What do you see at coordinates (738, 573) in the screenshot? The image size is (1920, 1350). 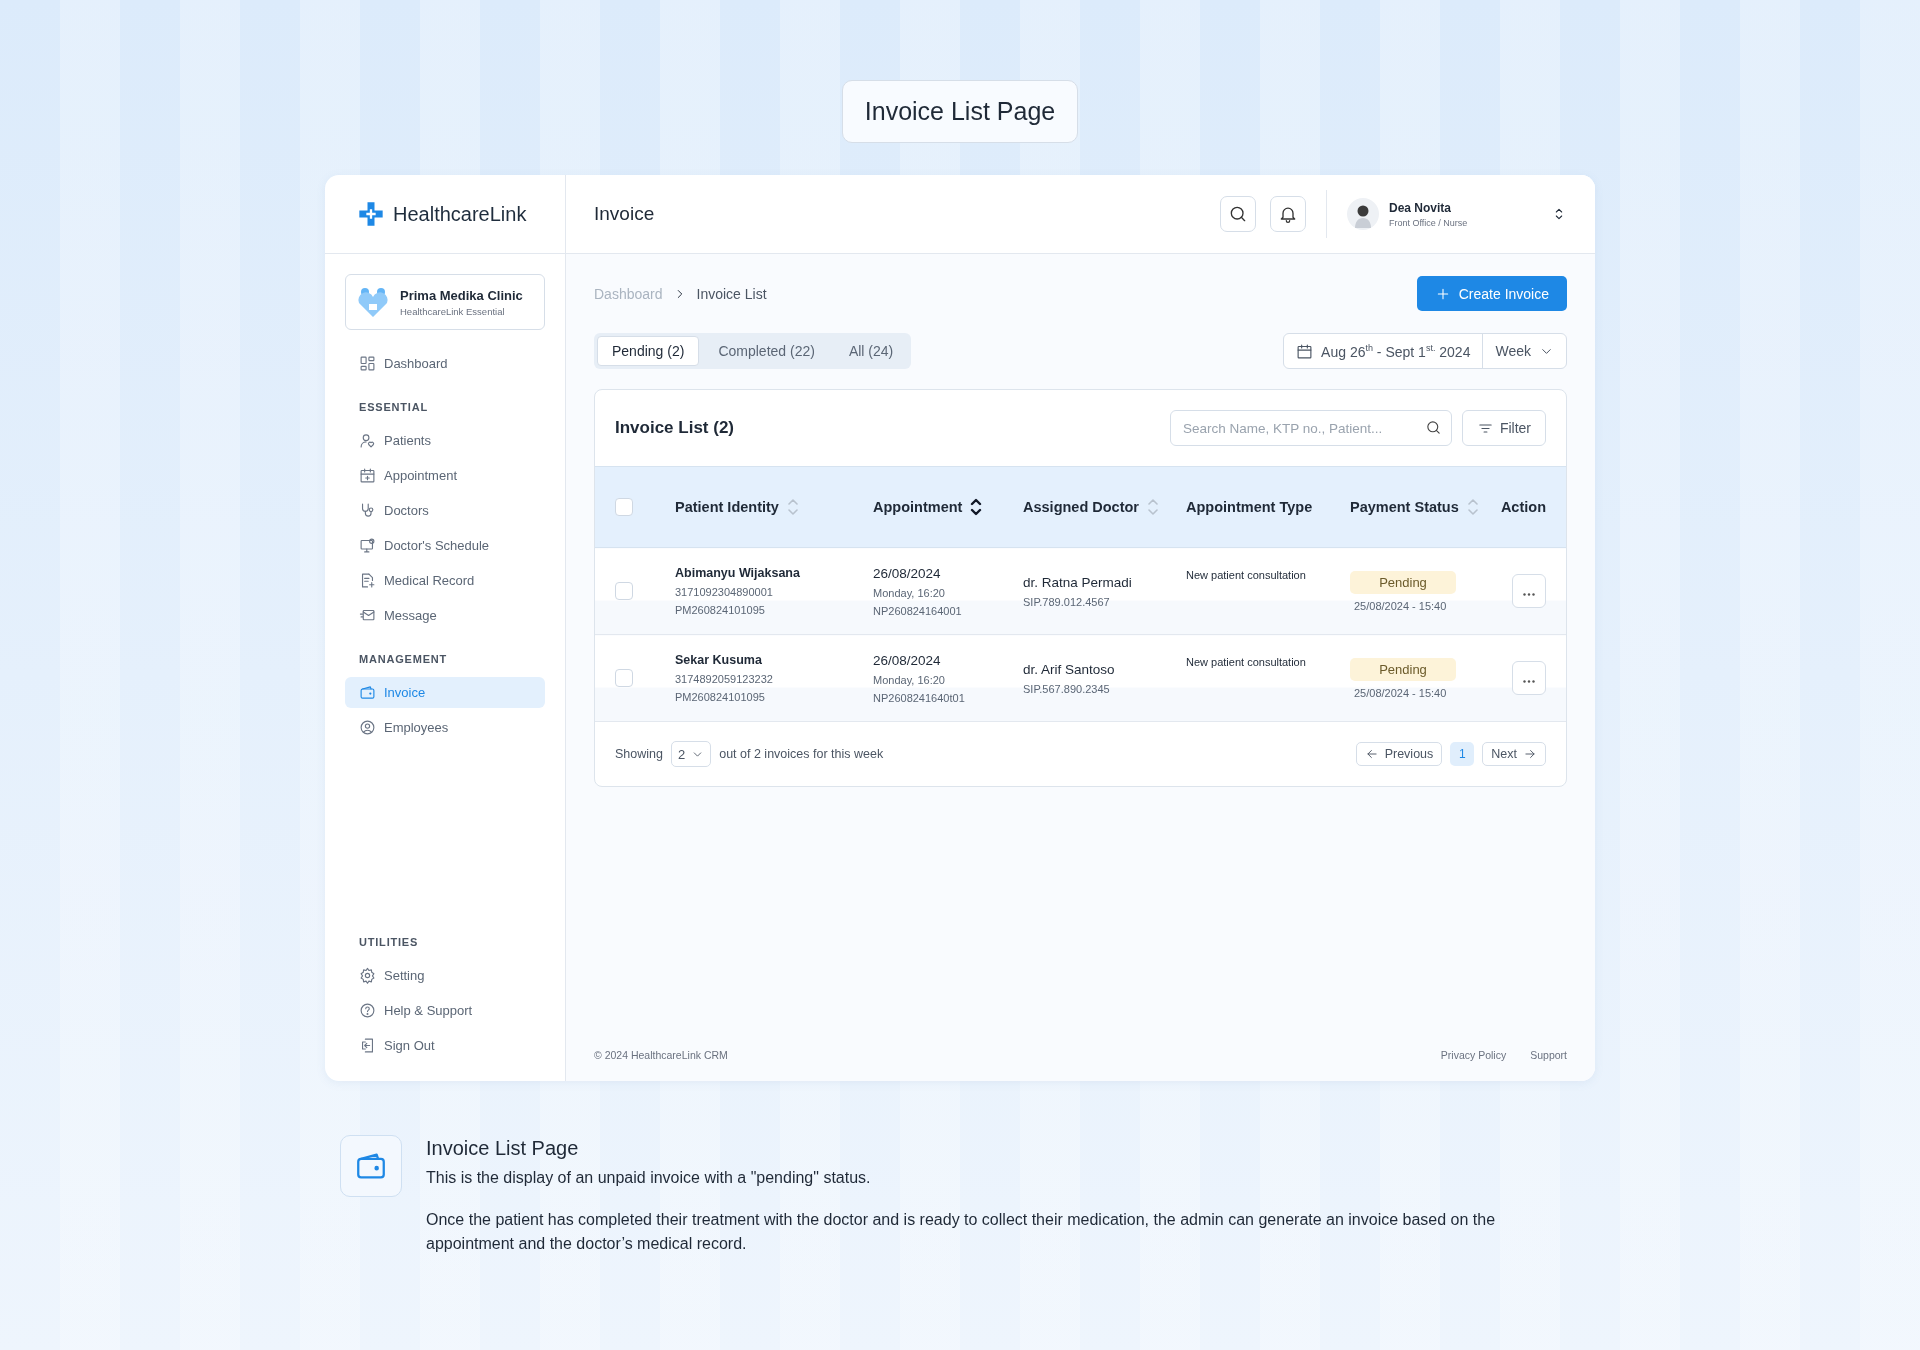 I see `patient-name: Abimanyu Wijaksana` at bounding box center [738, 573].